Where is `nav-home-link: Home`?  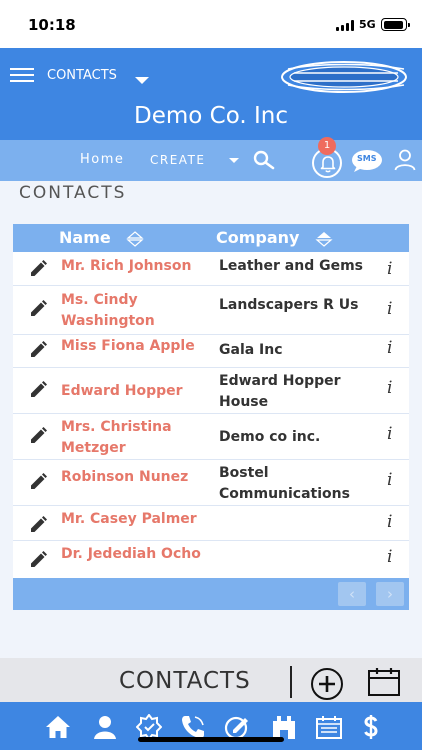
nav-home-link: Home is located at coordinates (102, 159).